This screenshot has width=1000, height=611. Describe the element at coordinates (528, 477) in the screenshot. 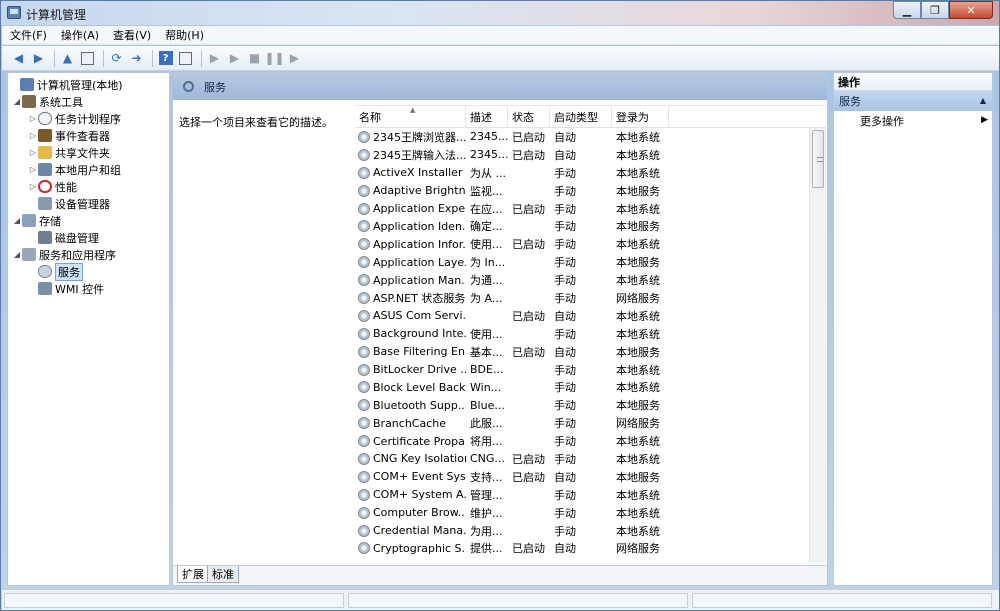

I see `service-status: 已启动` at that location.